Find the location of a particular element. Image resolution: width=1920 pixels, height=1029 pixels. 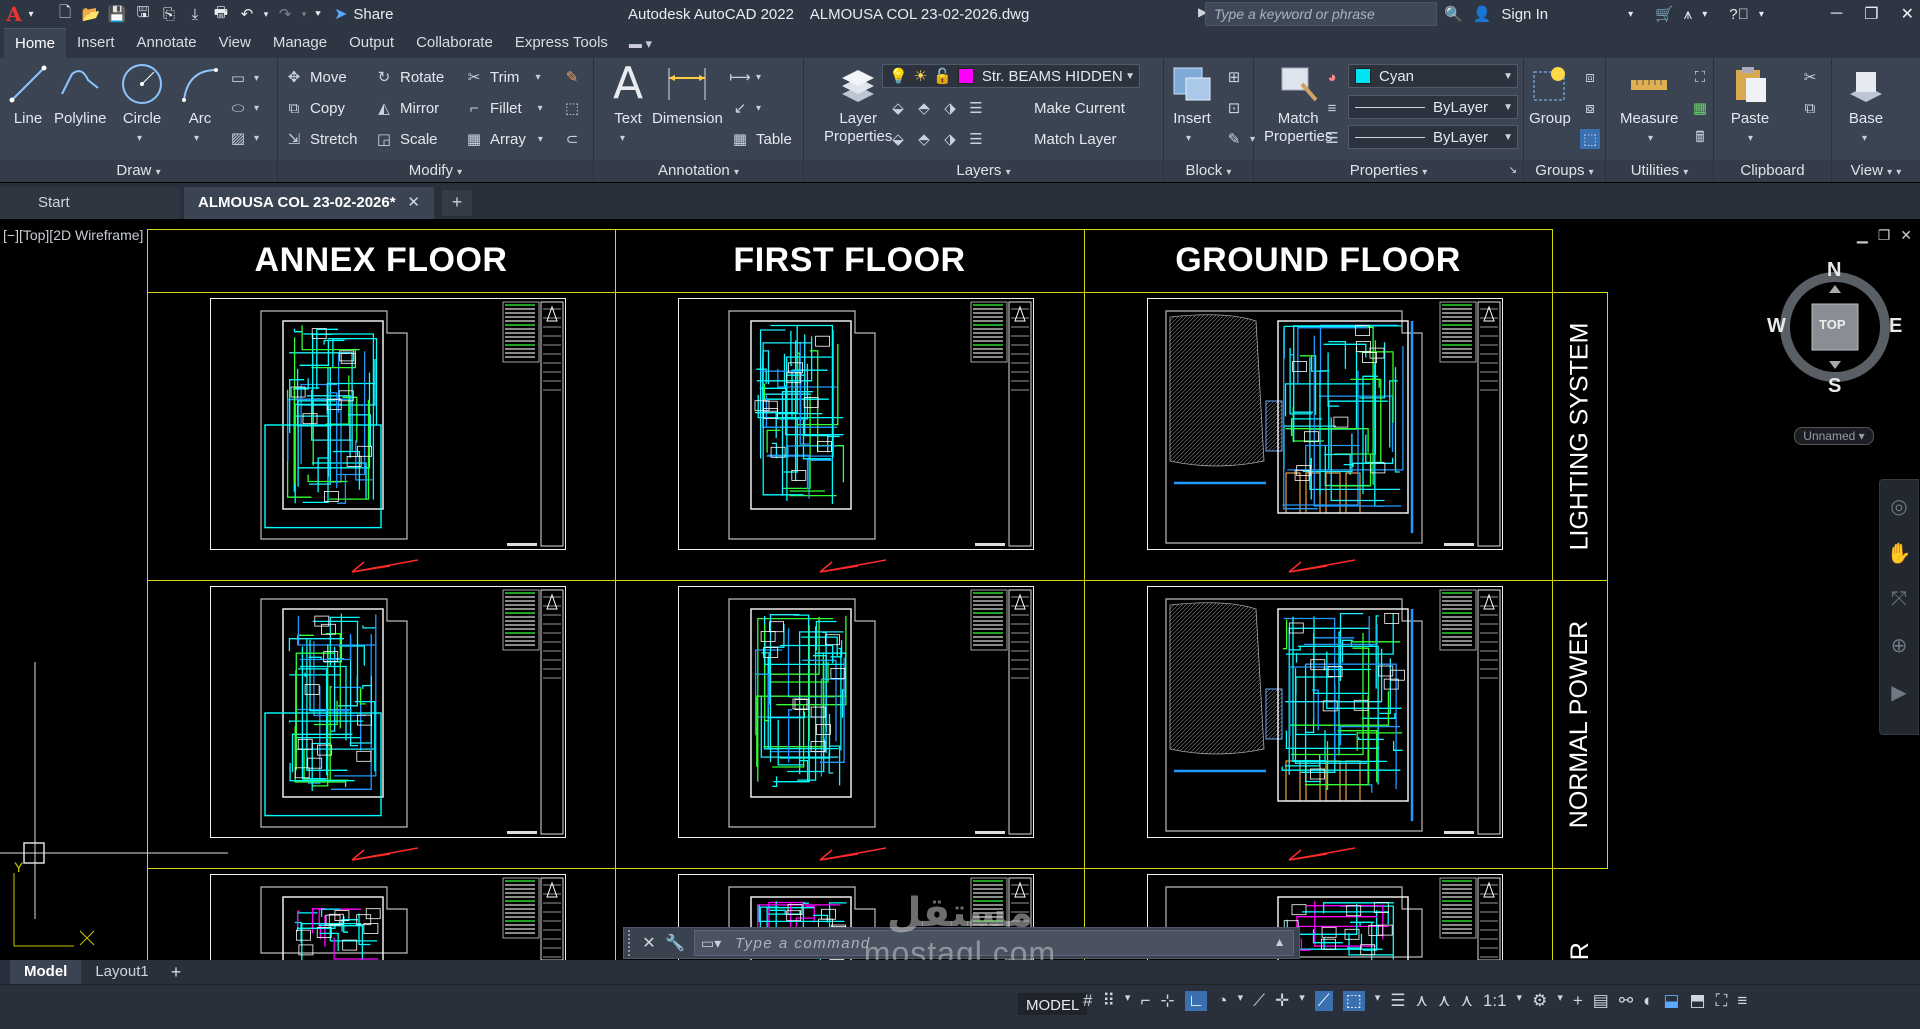

selection-cycling-icon: ⬚ is located at coordinates (1353, 1001).